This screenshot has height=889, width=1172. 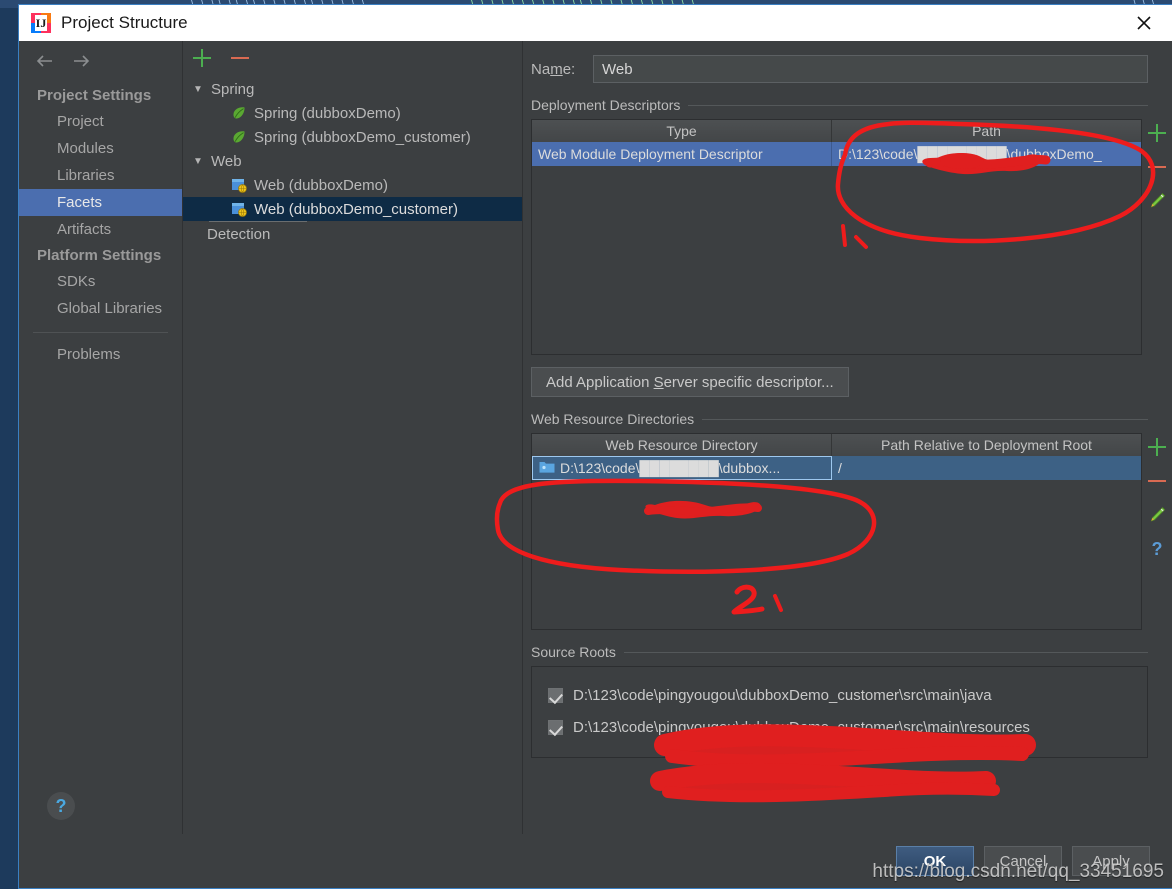 What do you see at coordinates (595, 23) in the screenshot?
I see `dialog-titlebar: IJ Project Structure` at bounding box center [595, 23].